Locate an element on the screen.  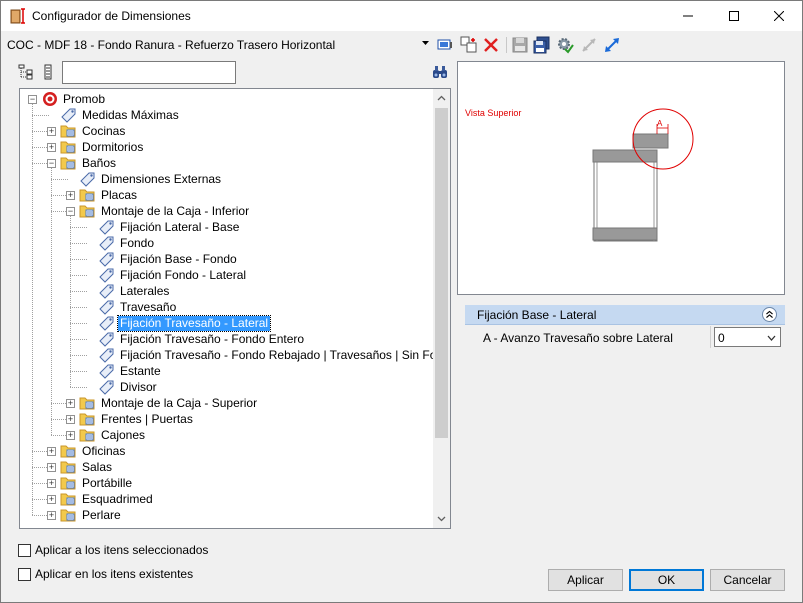
tag-icon is located at coordinates (106, 243).